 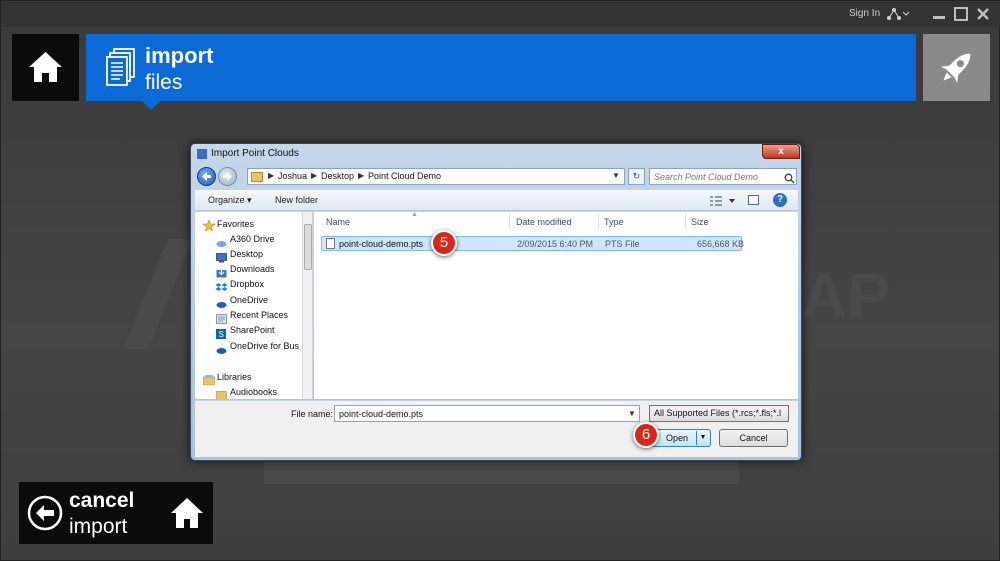 What do you see at coordinates (221, 302) in the screenshot?
I see `onedrive-icon` at bounding box center [221, 302].